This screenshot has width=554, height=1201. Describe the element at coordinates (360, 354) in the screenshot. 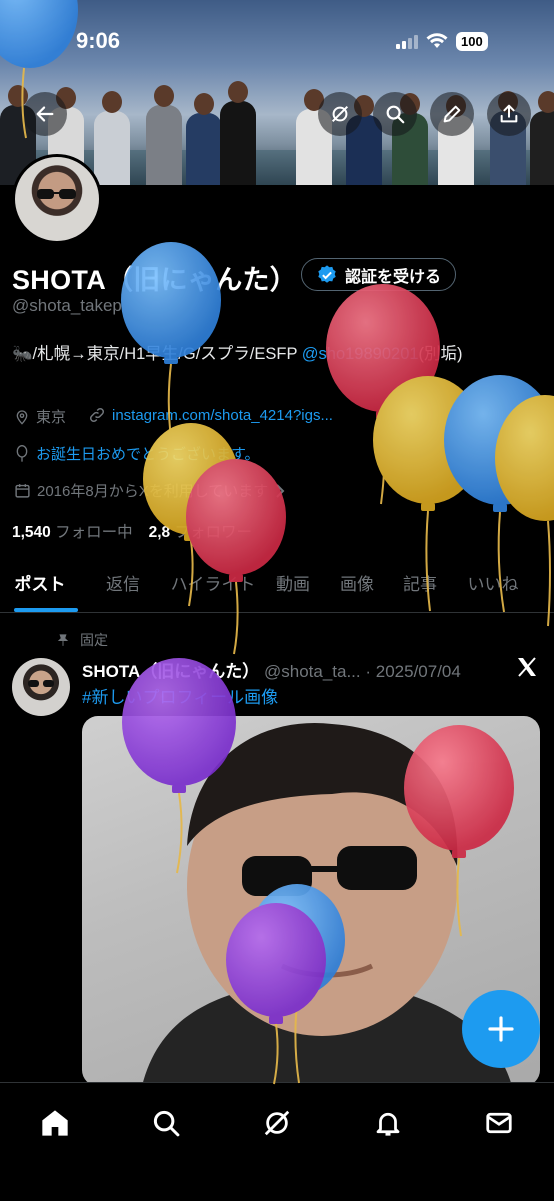

I see `bio-mention-link: @sho19890201` at that location.